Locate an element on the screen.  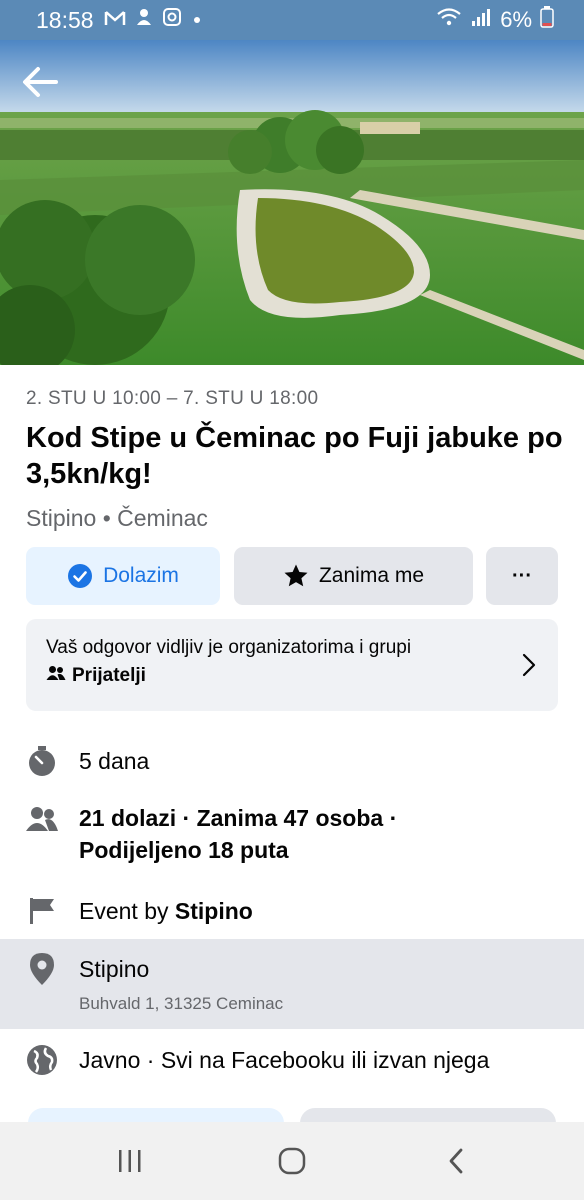
audience-label: Prijatelji is located at coordinates (109, 675).